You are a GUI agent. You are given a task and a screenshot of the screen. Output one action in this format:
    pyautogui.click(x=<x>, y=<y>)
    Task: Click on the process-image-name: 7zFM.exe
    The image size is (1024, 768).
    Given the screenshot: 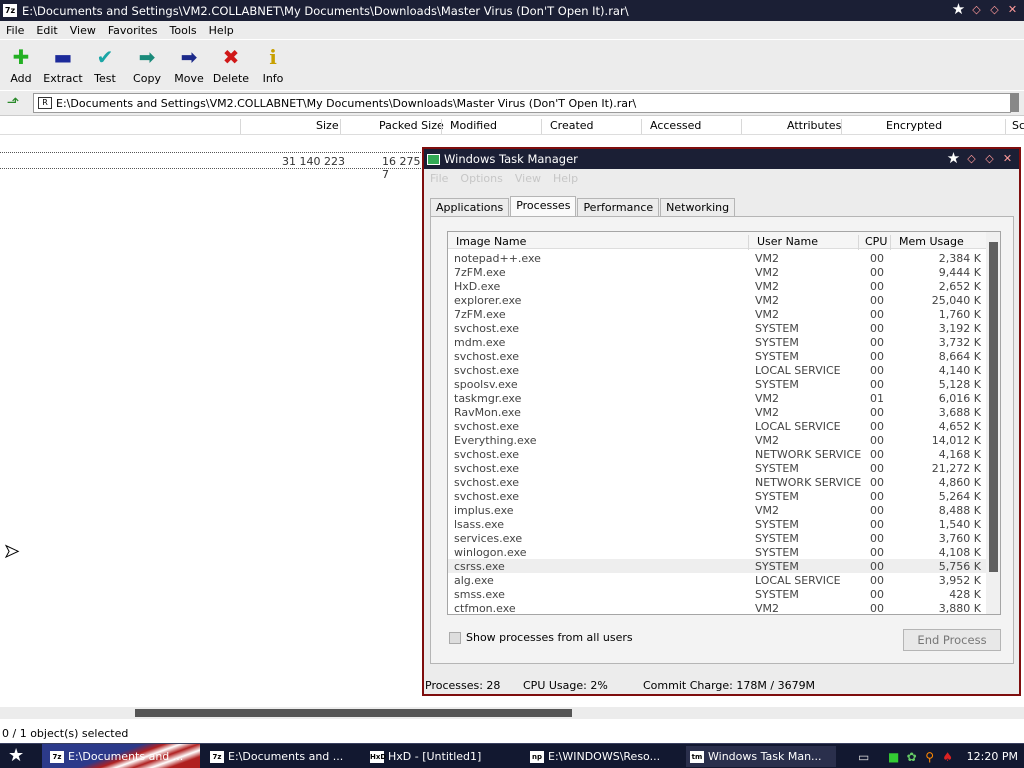 What is the action you would take?
    pyautogui.click(x=480, y=314)
    